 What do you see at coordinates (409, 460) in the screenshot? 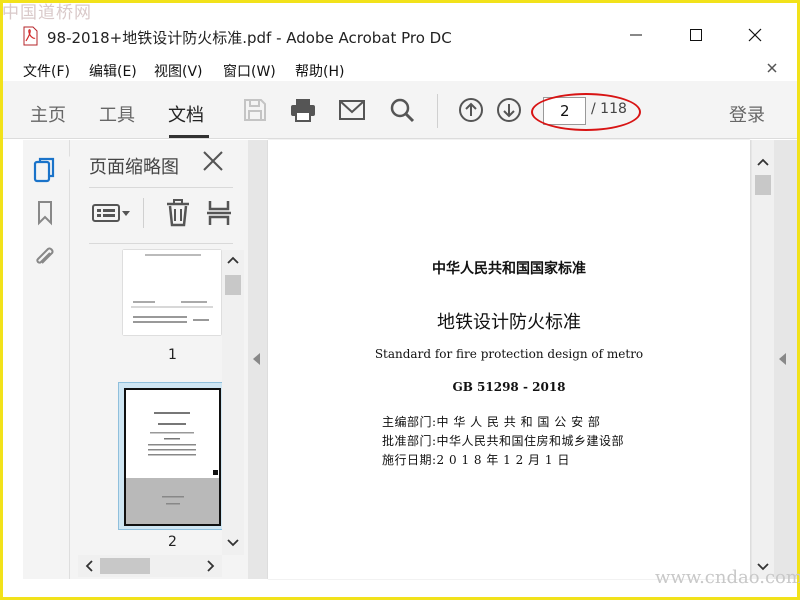
I see `doc-effective-label: 施行日期:` at bounding box center [409, 460].